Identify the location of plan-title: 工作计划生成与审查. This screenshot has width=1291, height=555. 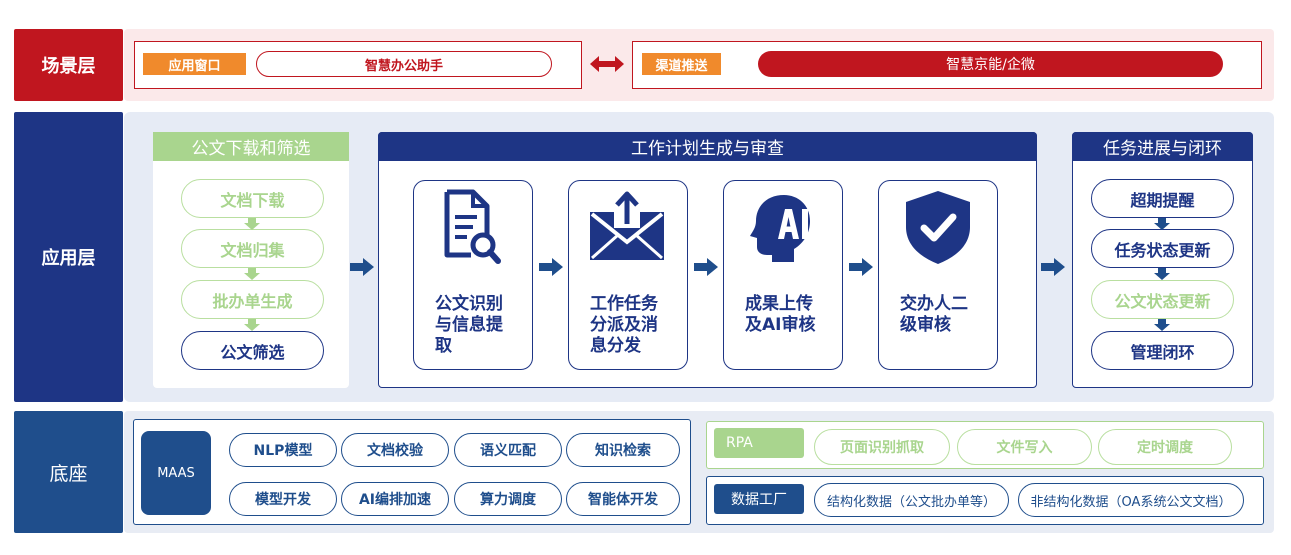
(707, 146).